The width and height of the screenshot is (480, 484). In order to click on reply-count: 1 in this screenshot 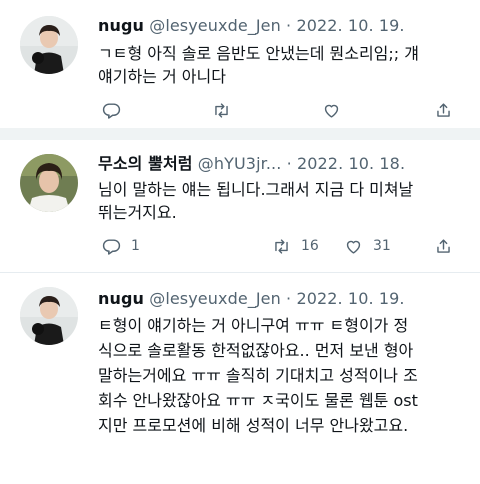, I will do `click(135, 246)`.